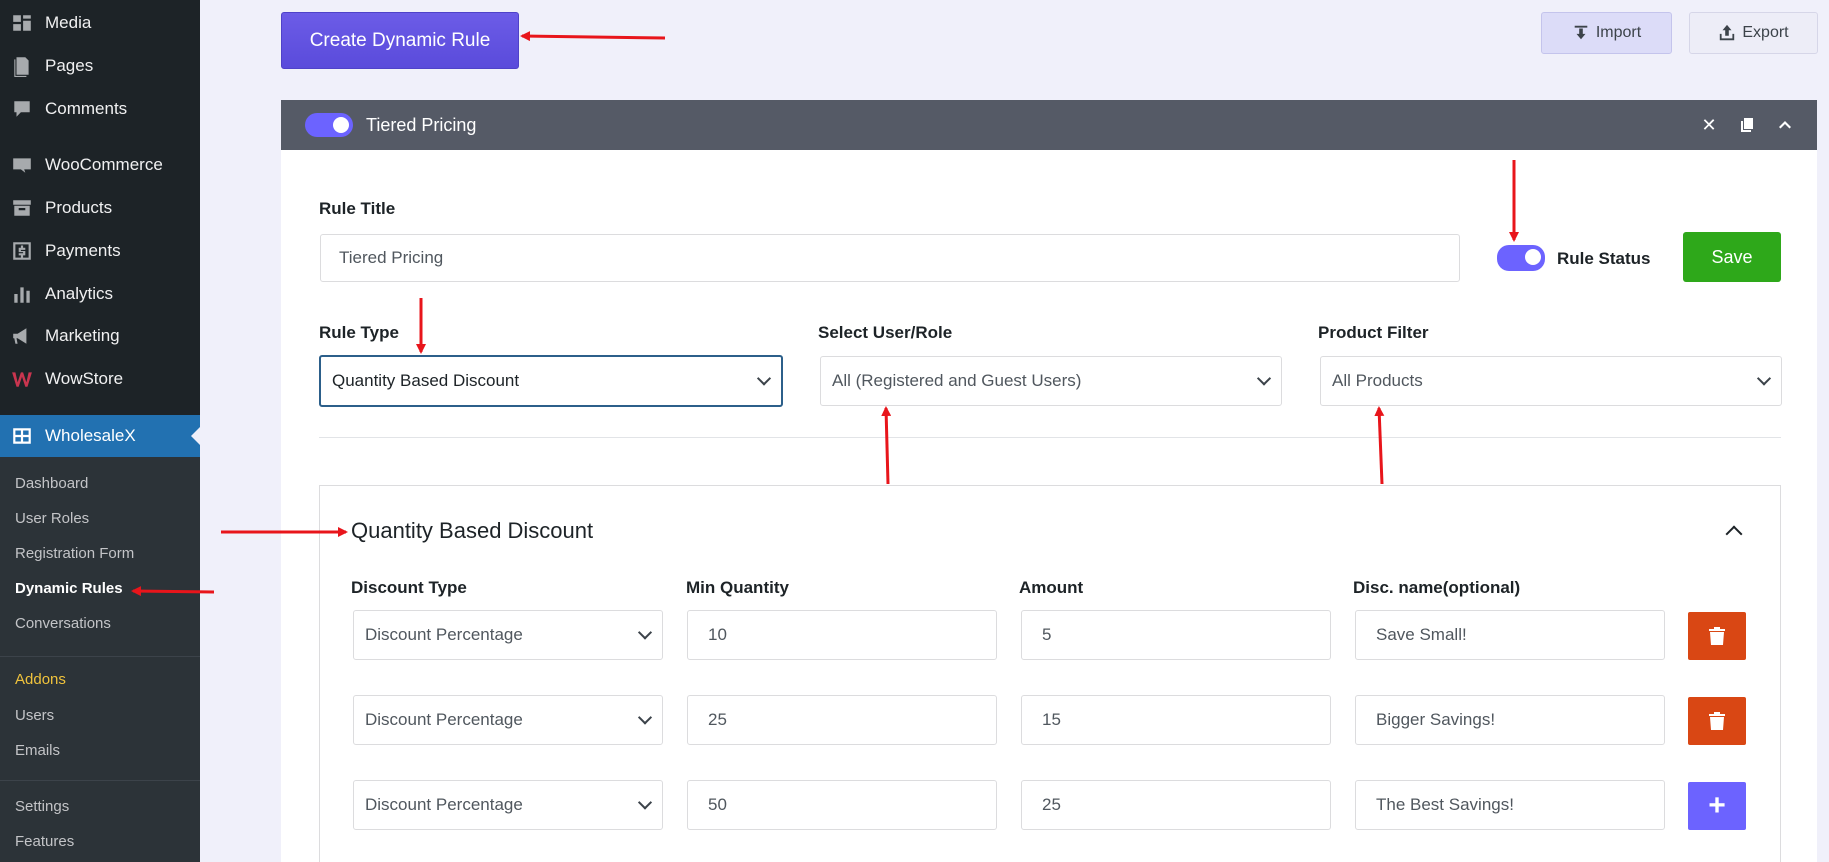 This screenshot has width=1829, height=862. What do you see at coordinates (957, 380) in the screenshot?
I see `user-role-value: All (Registered and Guest Users)` at bounding box center [957, 380].